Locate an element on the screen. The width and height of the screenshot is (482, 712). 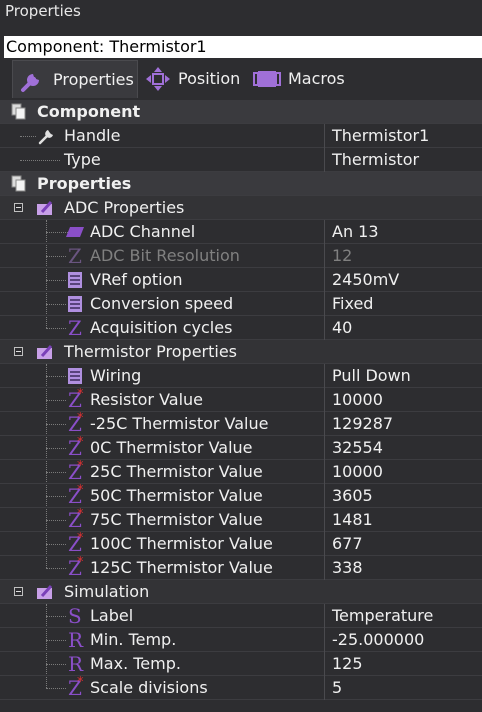
group-adc-properties: ADC Properties is located at coordinates (241, 208).